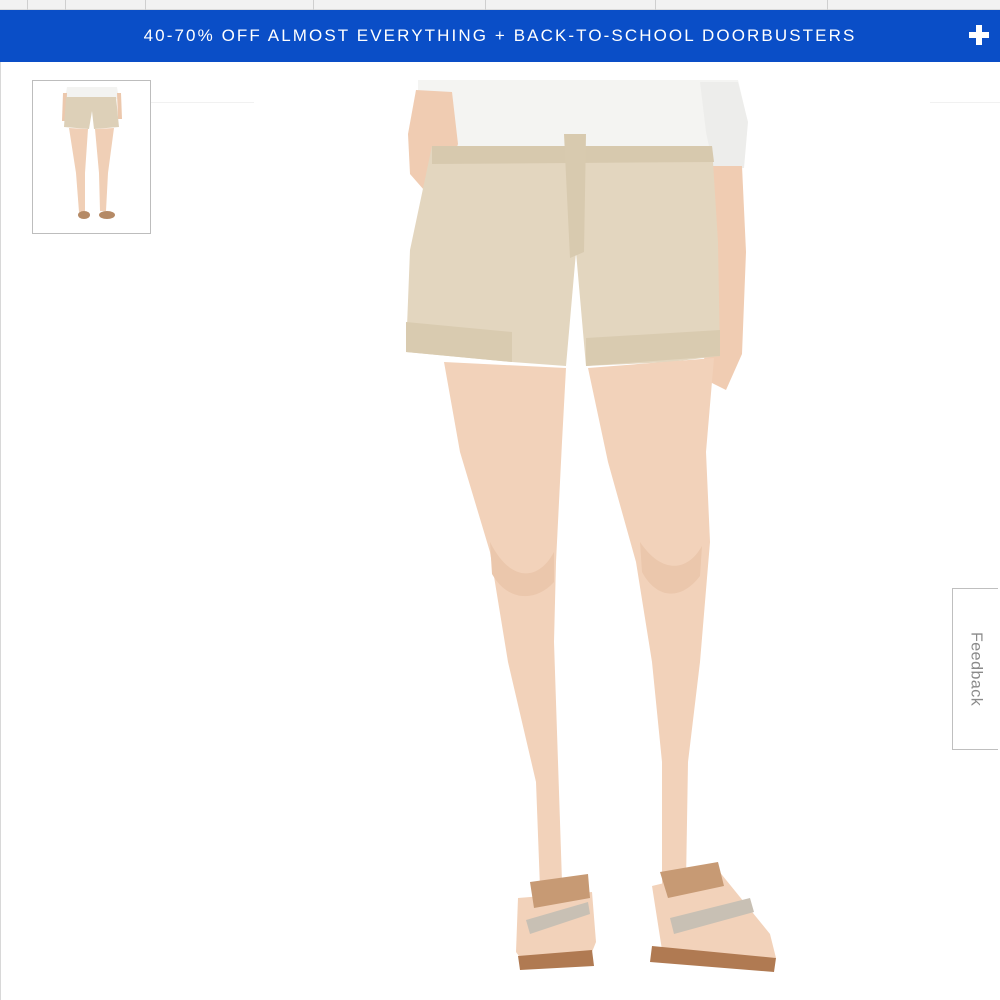 The image size is (1000, 1000). Describe the element at coordinates (0, 531) in the screenshot. I see `page-edge` at that location.